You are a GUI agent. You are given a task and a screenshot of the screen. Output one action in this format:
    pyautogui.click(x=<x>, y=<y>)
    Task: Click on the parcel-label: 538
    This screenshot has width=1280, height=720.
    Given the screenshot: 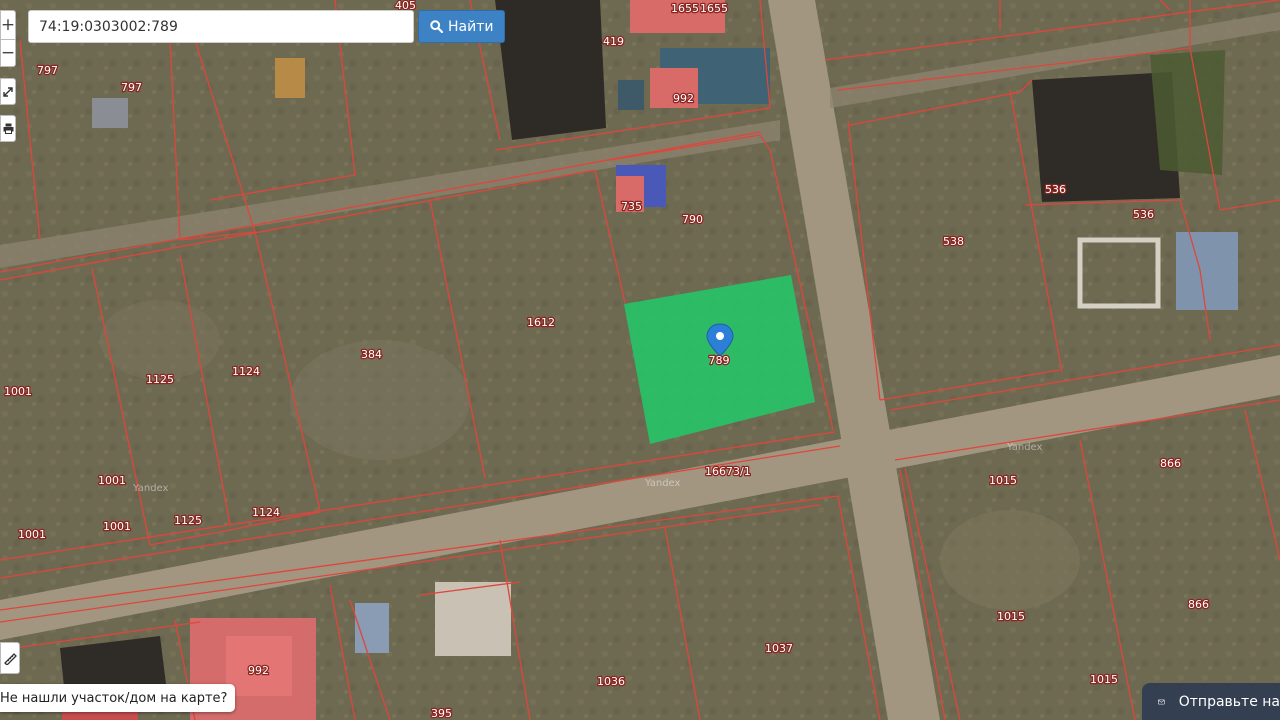 What is the action you would take?
    pyautogui.click(x=954, y=242)
    